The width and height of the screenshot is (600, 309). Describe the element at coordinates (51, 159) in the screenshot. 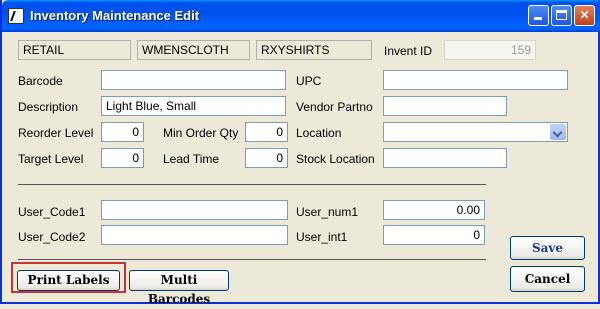

I see `target-level-label: Target Level` at that location.